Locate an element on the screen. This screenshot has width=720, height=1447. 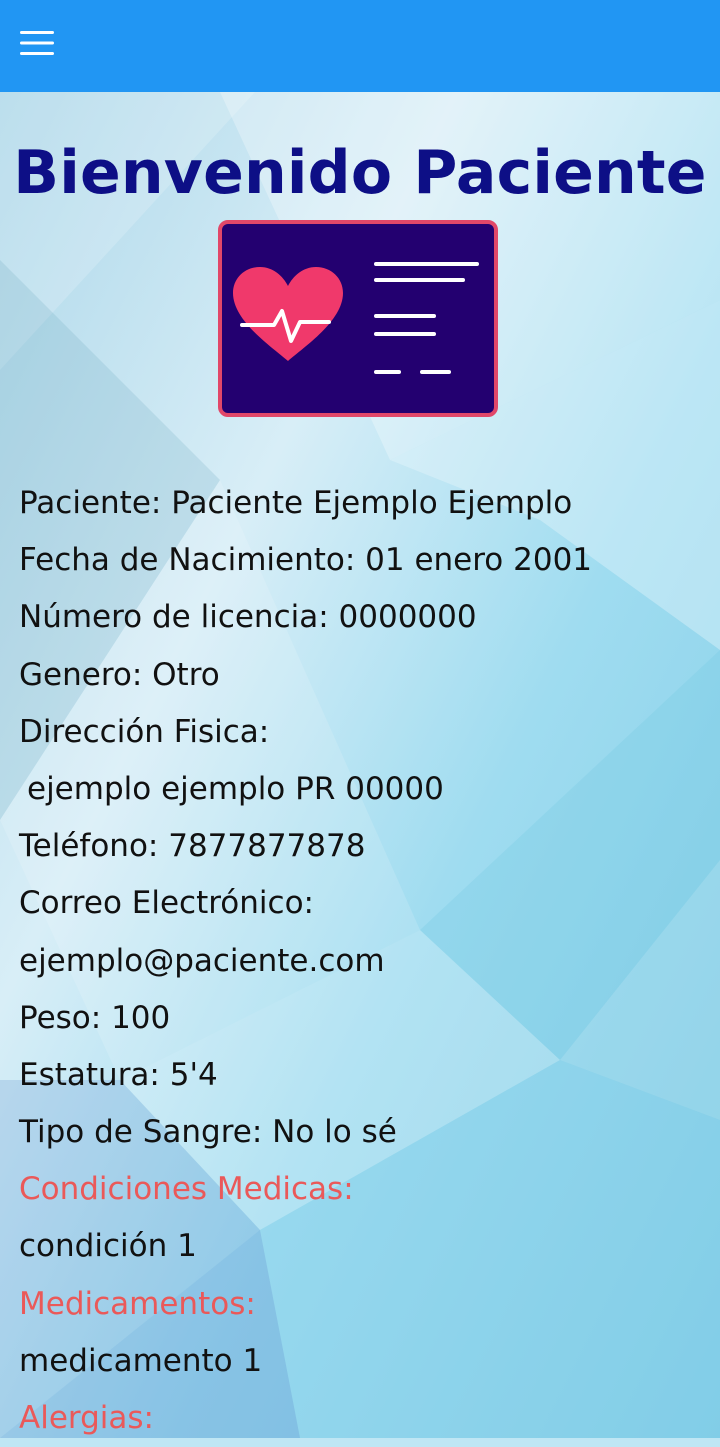
medical-record-illustration is located at coordinates (358, 318).